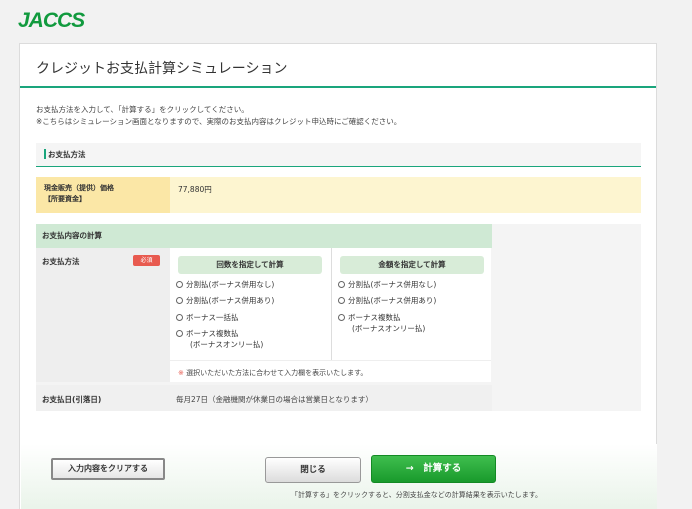 Image resolution: width=692 pixels, height=509 pixels. What do you see at coordinates (277, 373) in the screenshot?
I see `note-text: 選択いただいた方法に合わせて入力欄を表示いたします。` at bounding box center [277, 373].